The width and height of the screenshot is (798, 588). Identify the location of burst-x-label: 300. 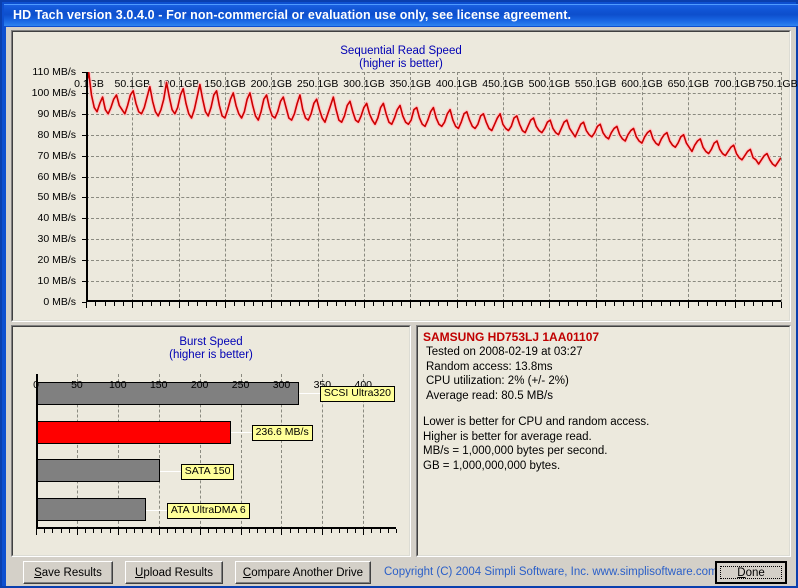
(281, 385).